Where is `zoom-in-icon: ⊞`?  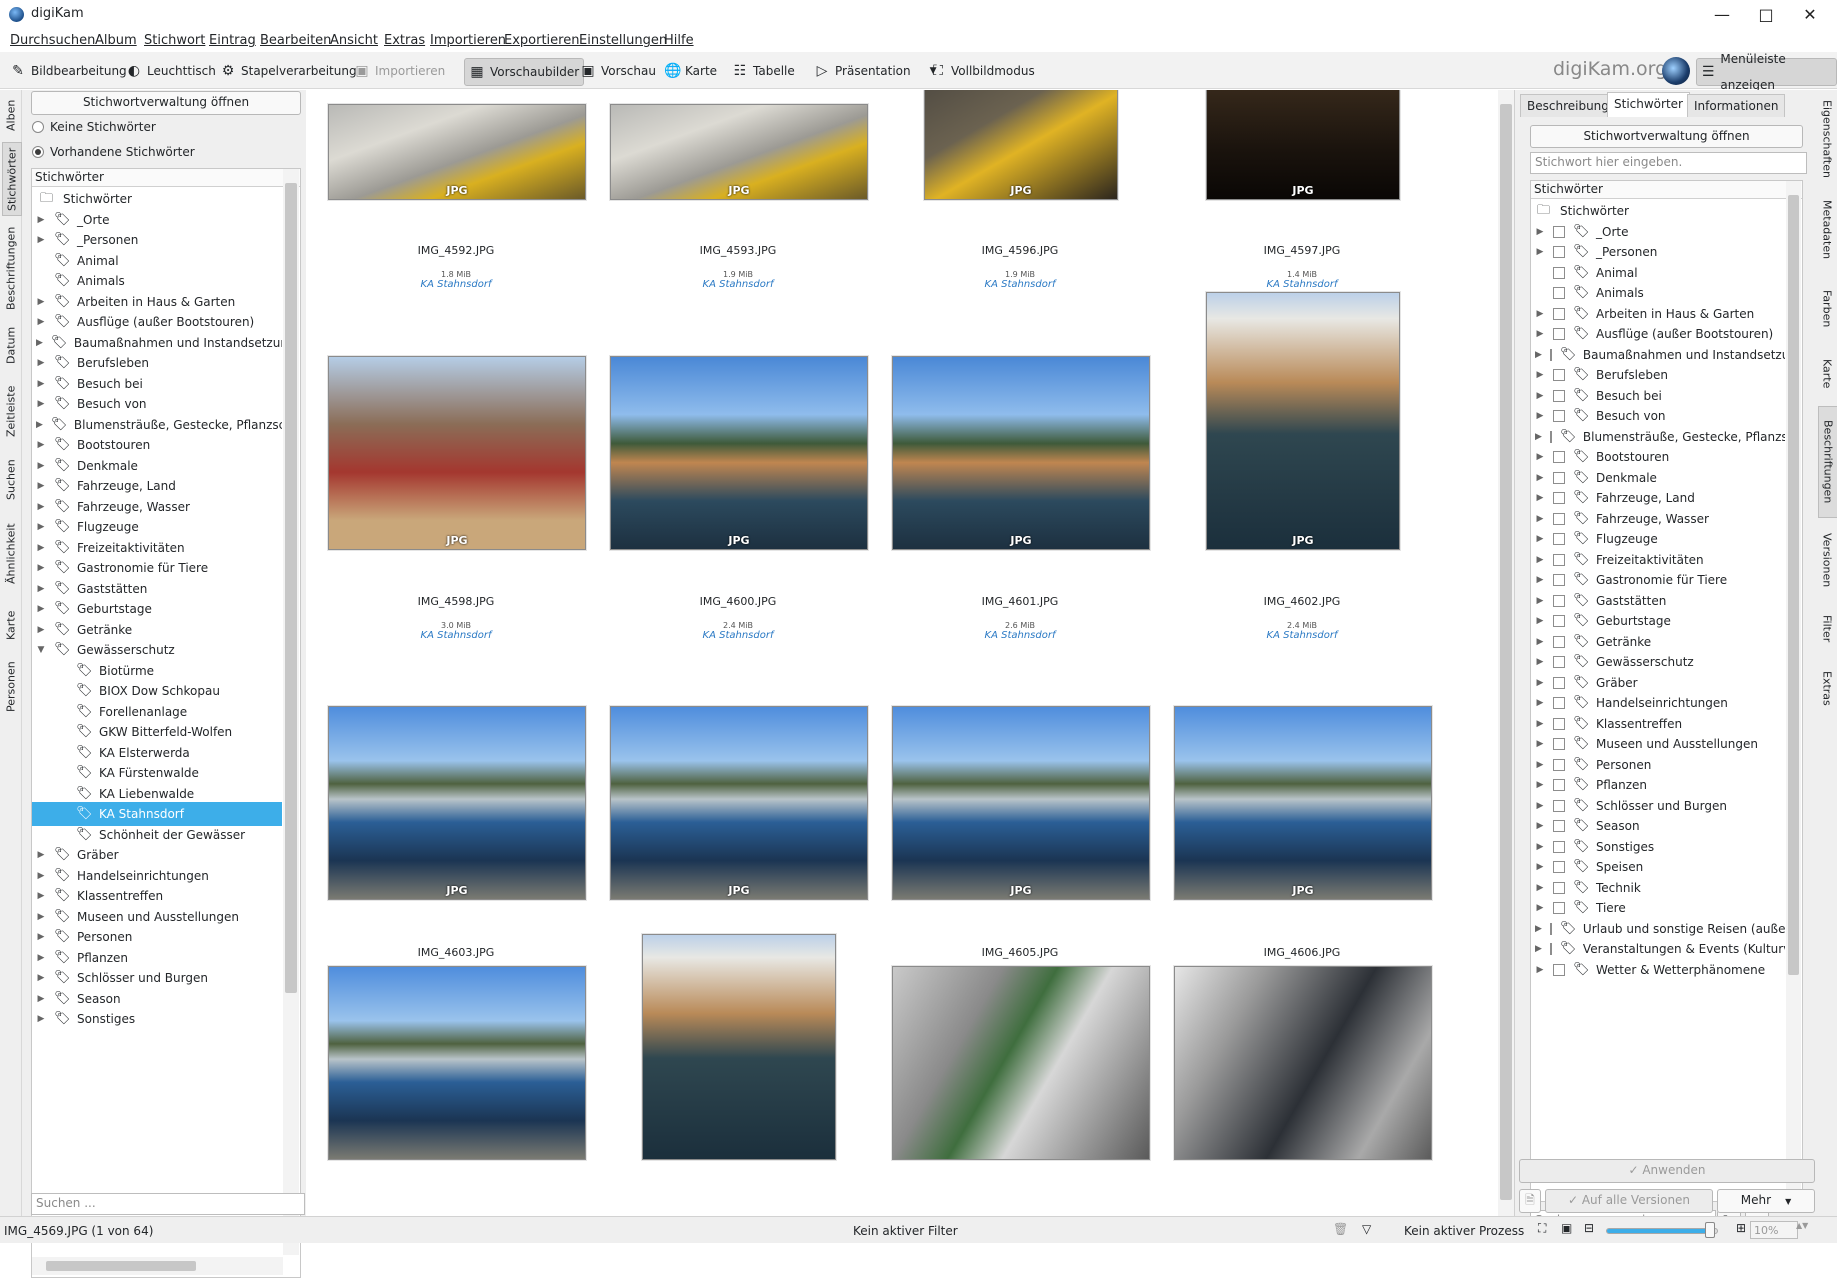
zoom-in-icon: ⊞ is located at coordinates (1741, 1228).